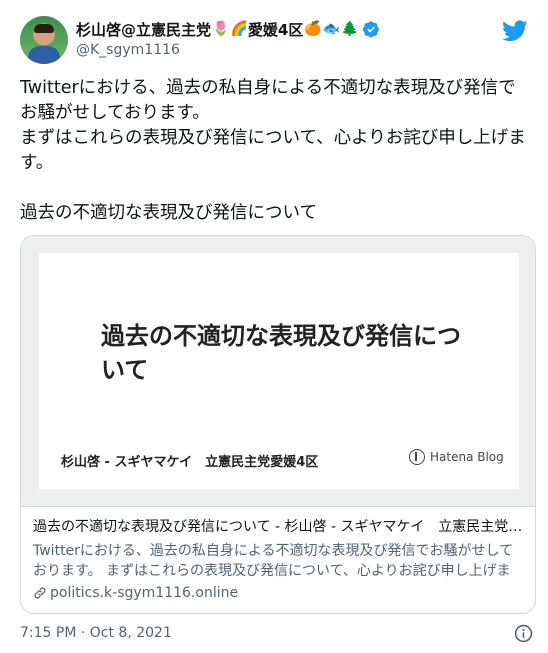 This screenshot has height=653, width=548. I want to click on twitter-bird-icon, so click(515, 31).